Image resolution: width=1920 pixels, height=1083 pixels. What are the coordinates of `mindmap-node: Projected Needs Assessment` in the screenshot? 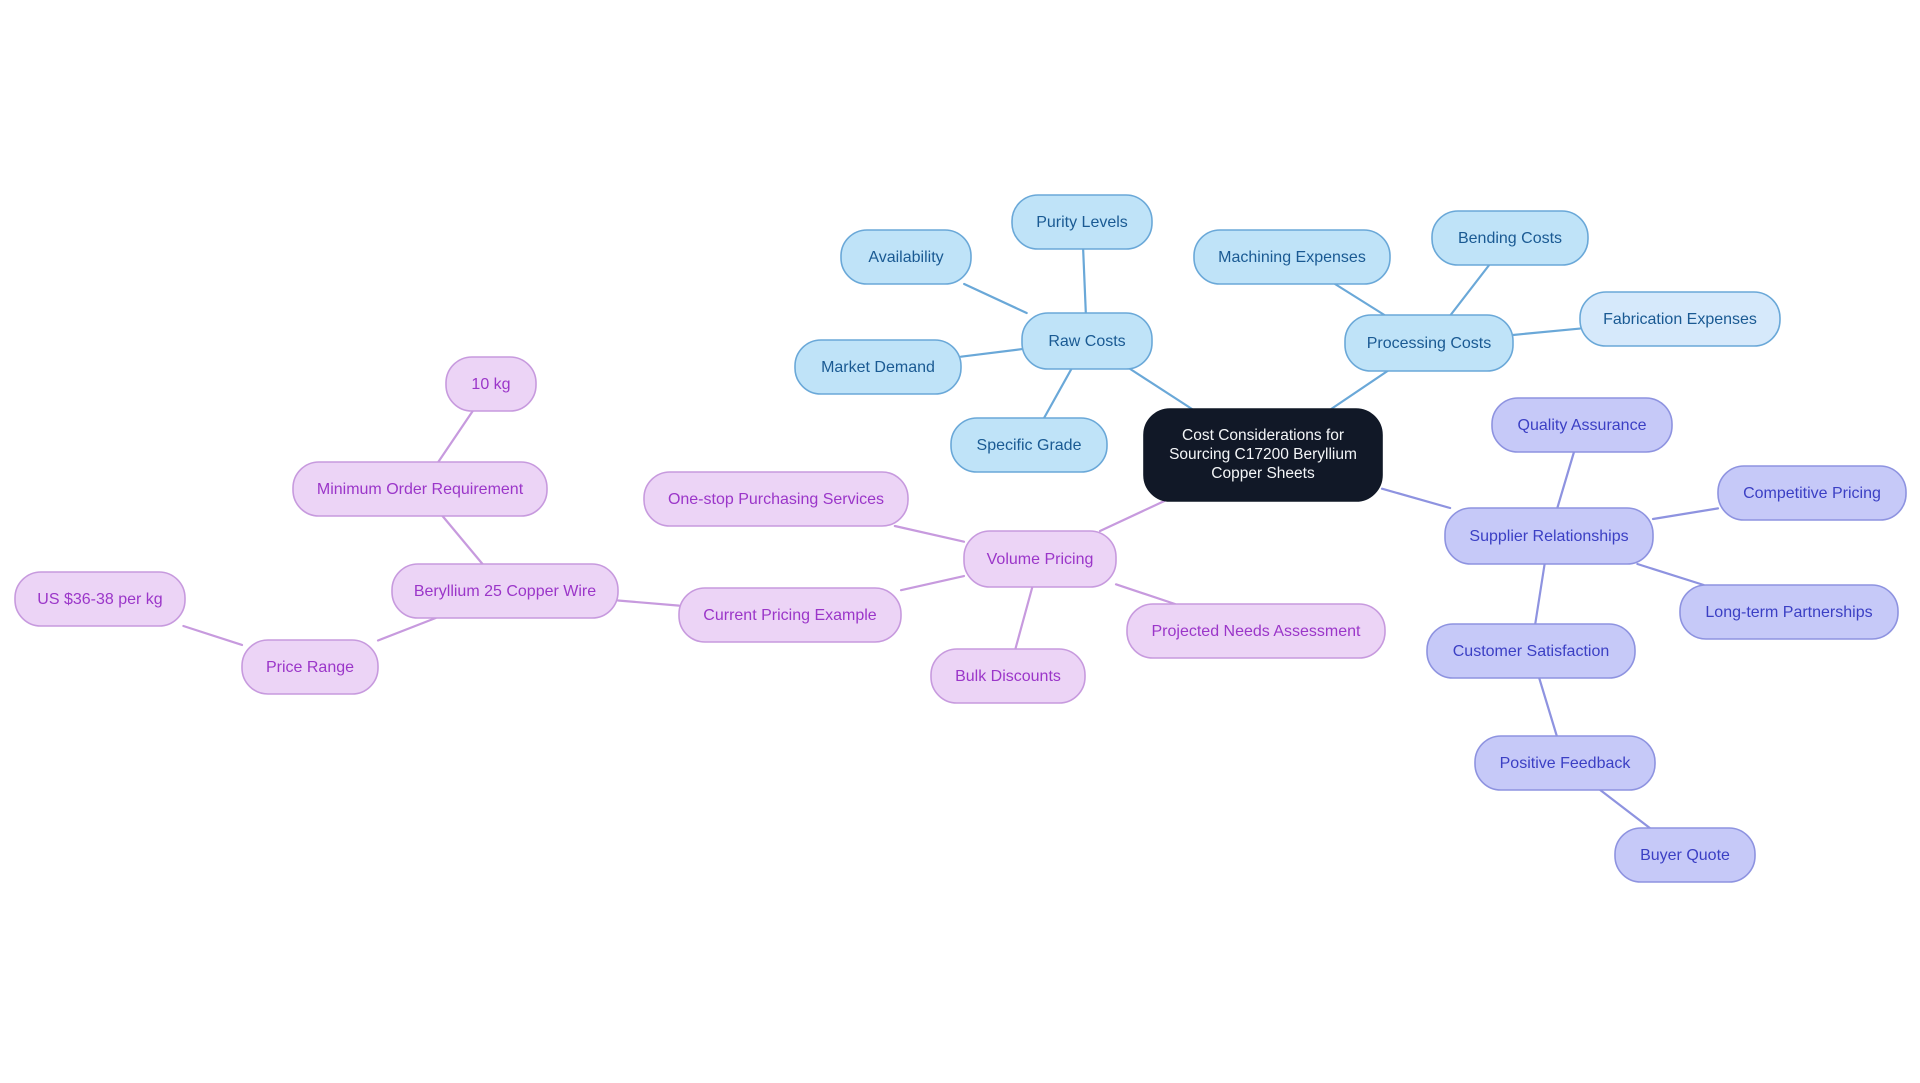 It's located at (1256, 631).